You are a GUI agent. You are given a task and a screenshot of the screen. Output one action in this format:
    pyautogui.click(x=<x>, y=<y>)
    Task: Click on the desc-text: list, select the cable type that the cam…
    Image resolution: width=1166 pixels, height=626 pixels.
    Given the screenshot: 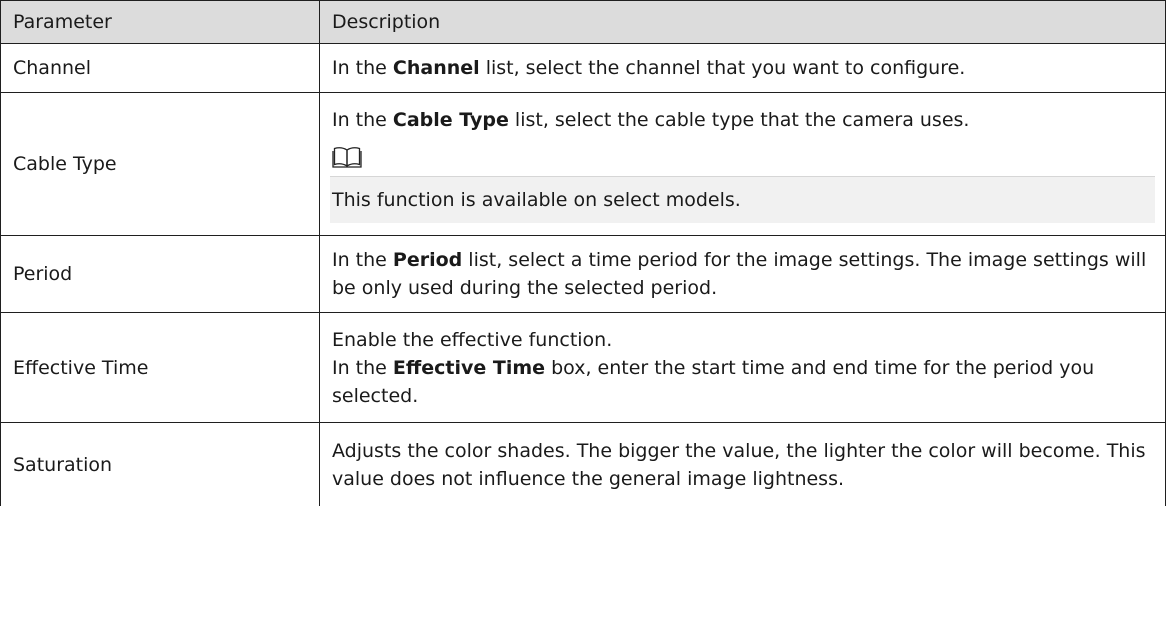 What is the action you would take?
    pyautogui.click(x=739, y=119)
    